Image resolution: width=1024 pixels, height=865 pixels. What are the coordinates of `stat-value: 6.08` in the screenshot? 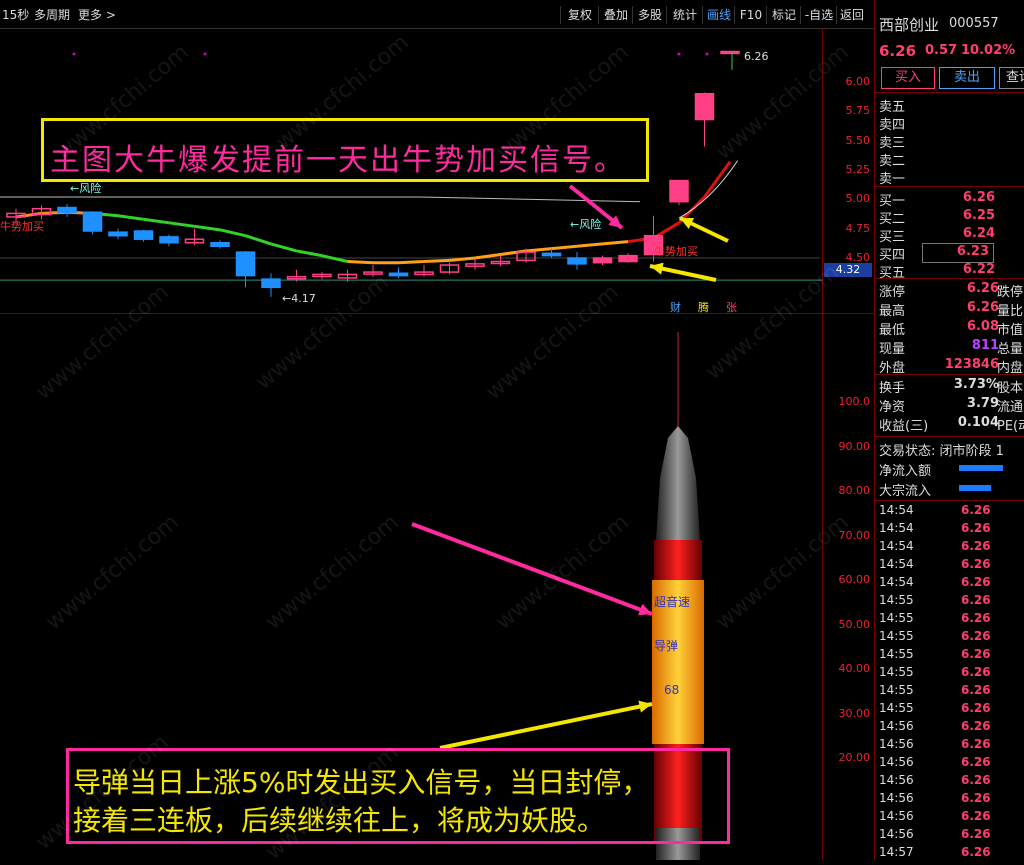 It's located at (982, 326).